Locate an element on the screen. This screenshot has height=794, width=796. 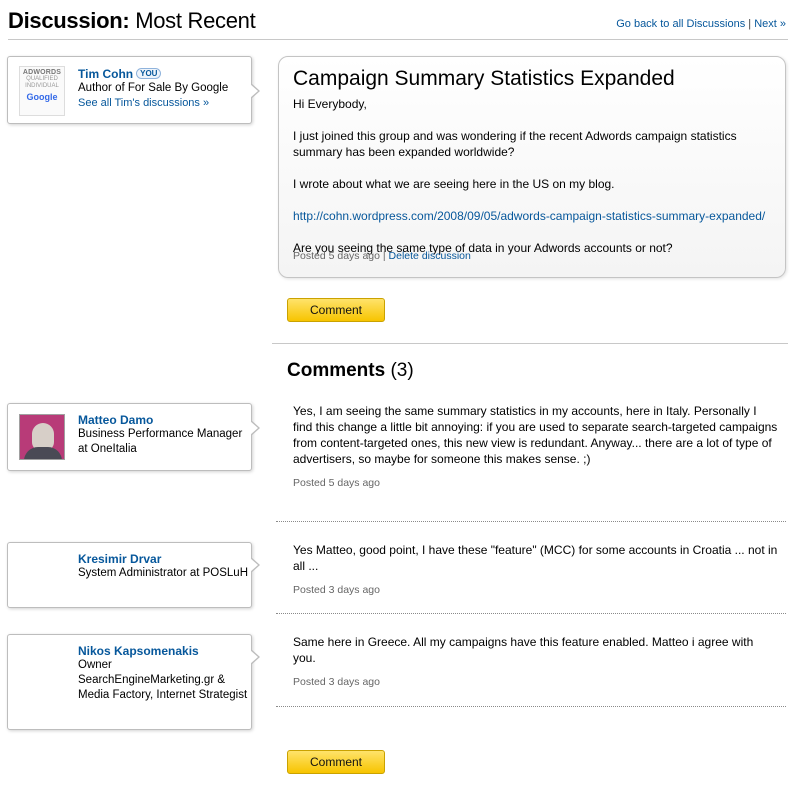
google-logo: Google is located at coordinates (42, 97).